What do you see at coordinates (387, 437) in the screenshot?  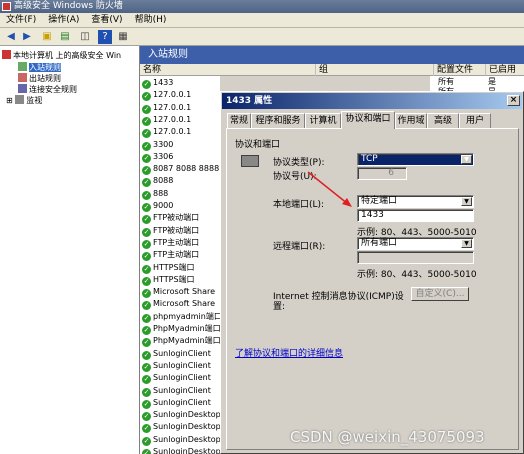 I see `watermark: CSDN @weixin_43075093` at bounding box center [387, 437].